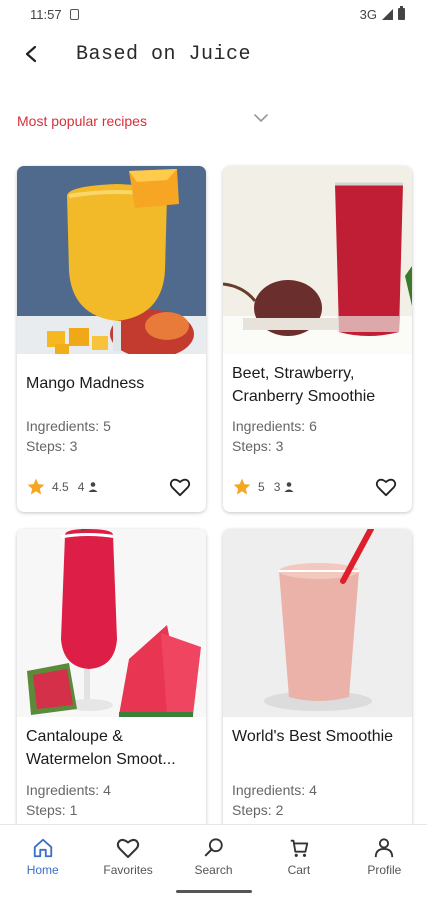 This screenshot has height=900, width=427. I want to click on recipe-title: Beet, Strawberry, Cranberry Smoothie, so click(304, 385).